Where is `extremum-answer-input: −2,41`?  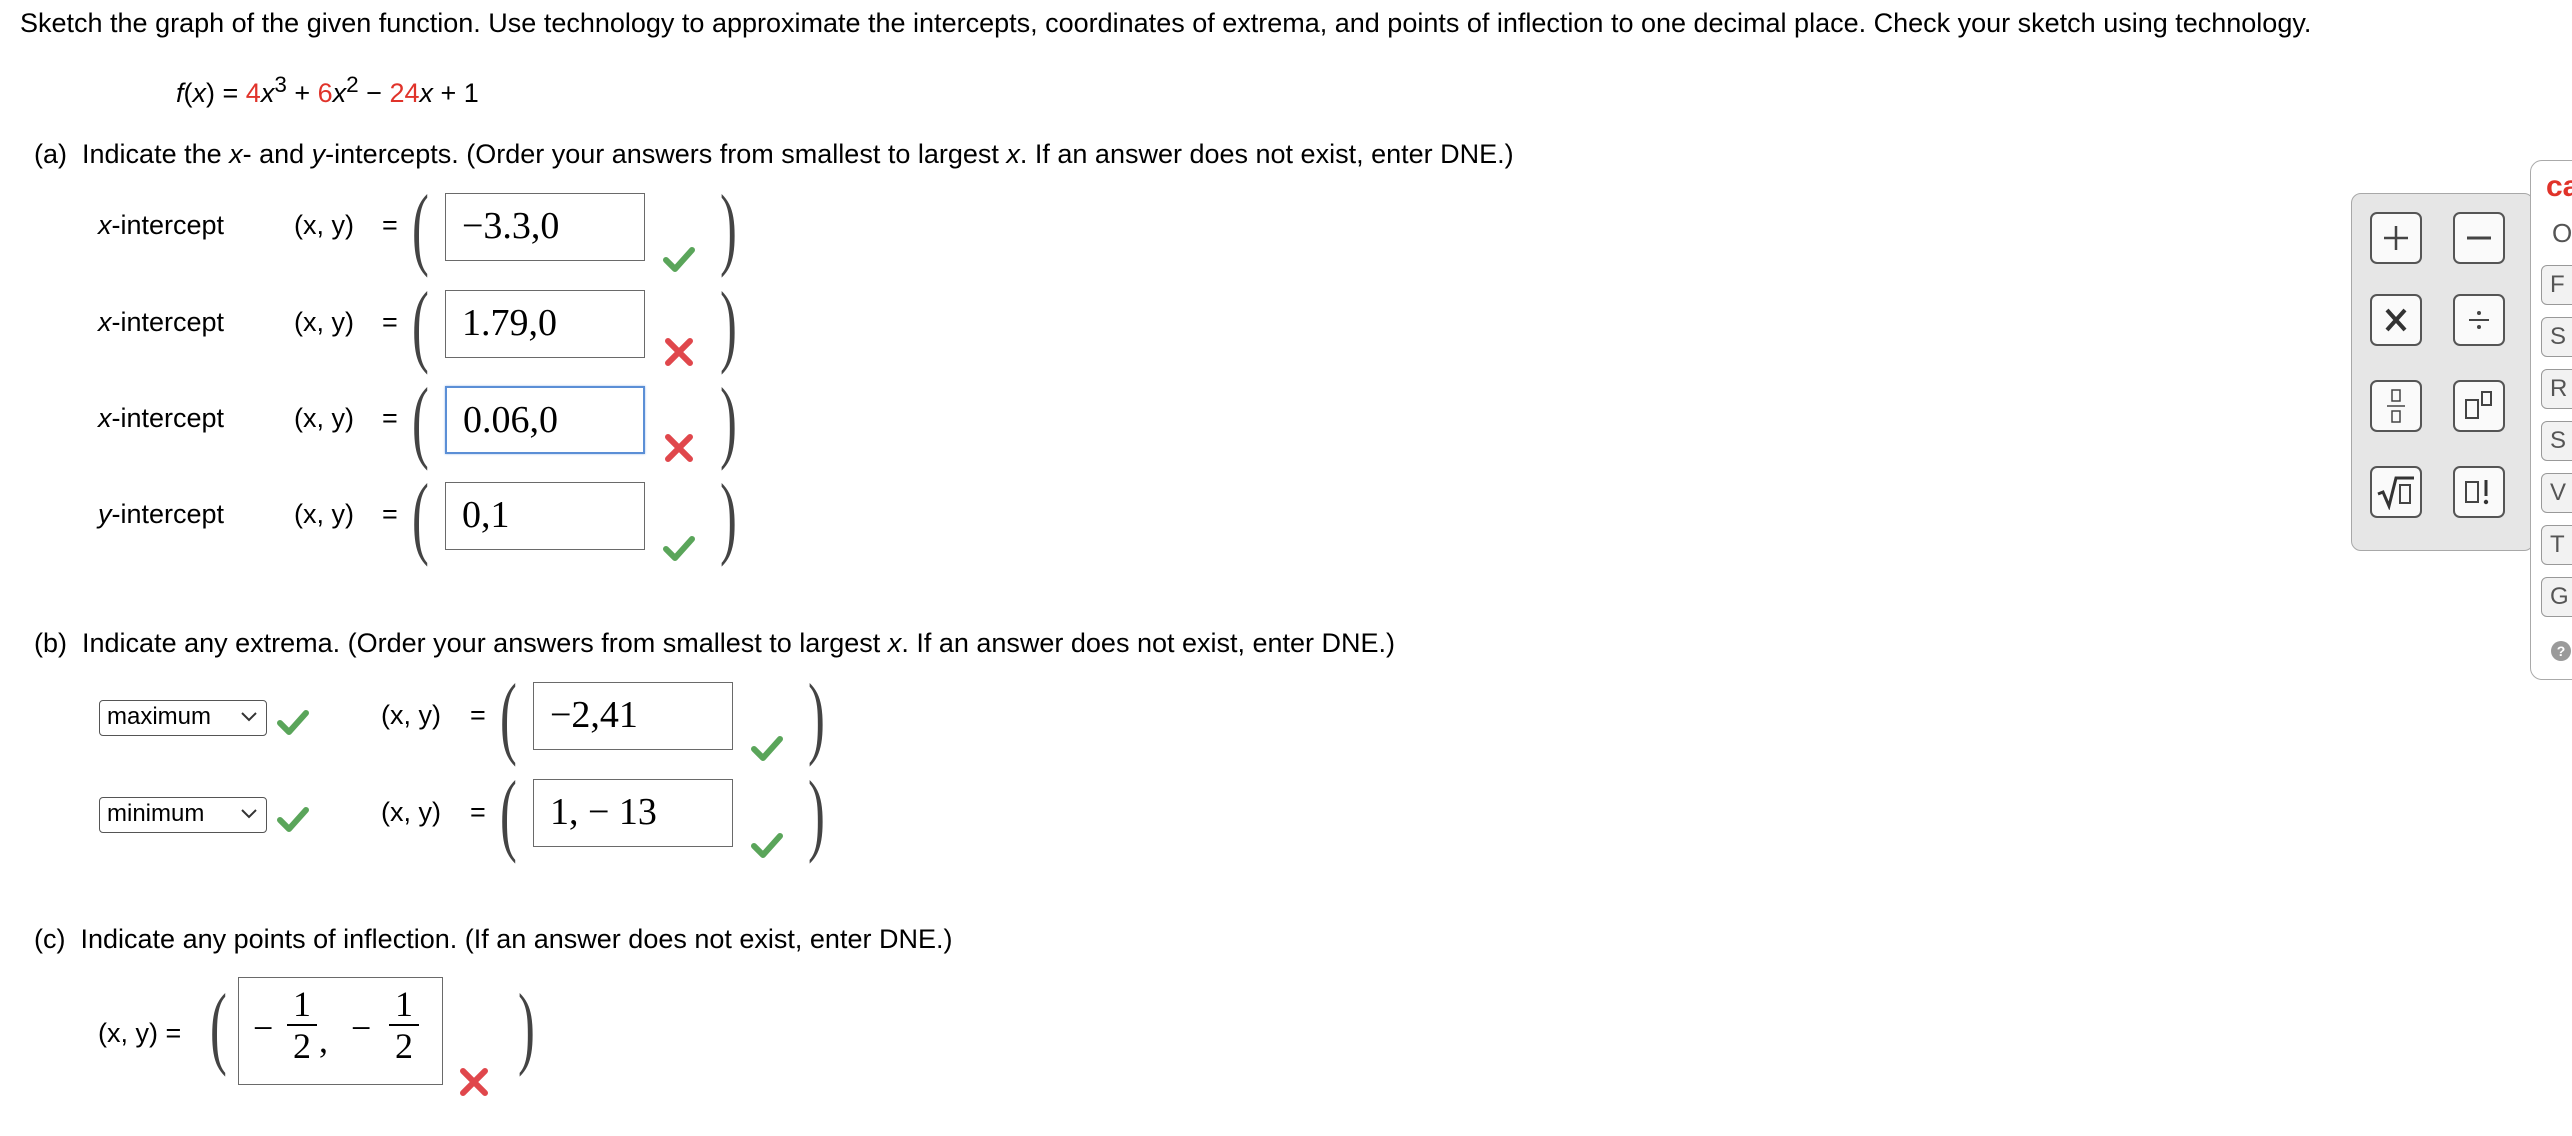
extremum-answer-input: −2,41 is located at coordinates (633, 716).